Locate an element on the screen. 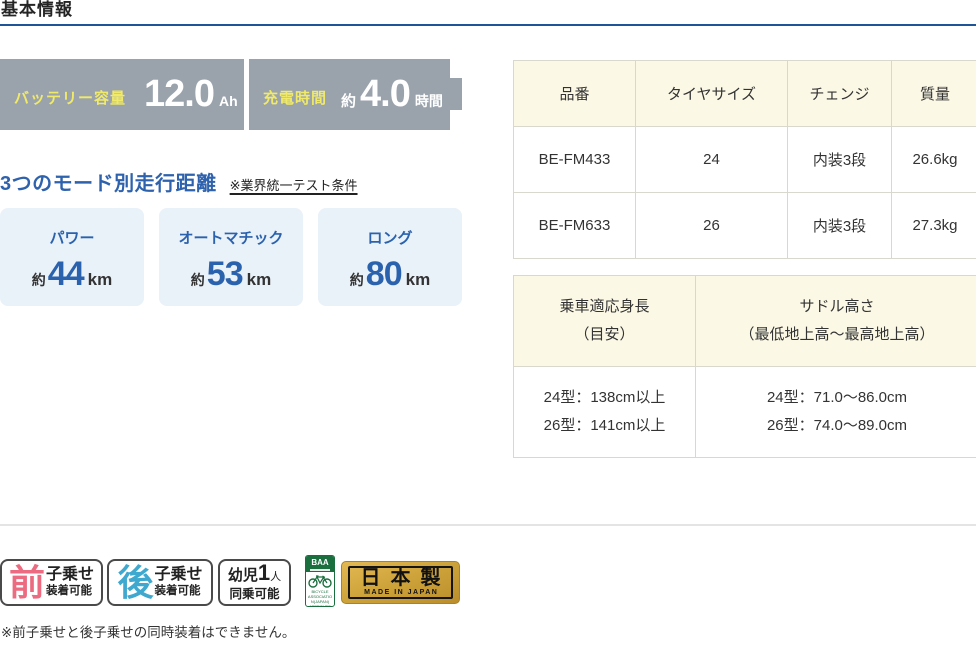  col-header-weight: 質量 is located at coordinates (933, 93).